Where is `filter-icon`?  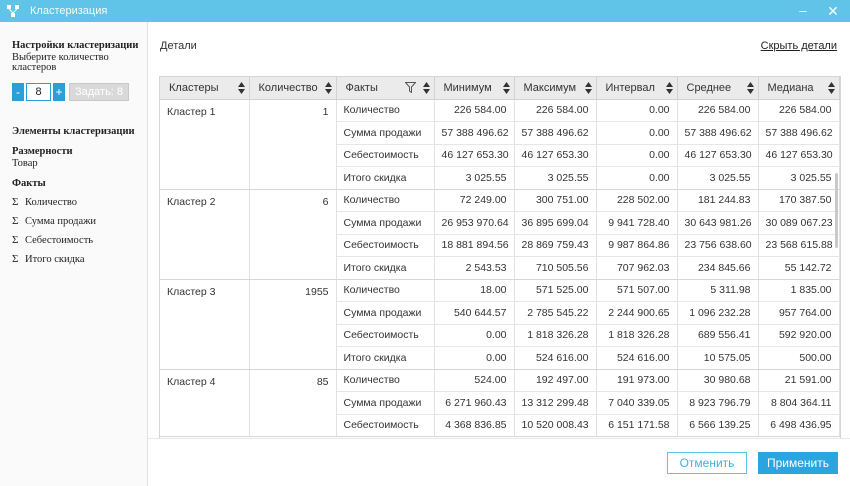 filter-icon is located at coordinates (410, 87).